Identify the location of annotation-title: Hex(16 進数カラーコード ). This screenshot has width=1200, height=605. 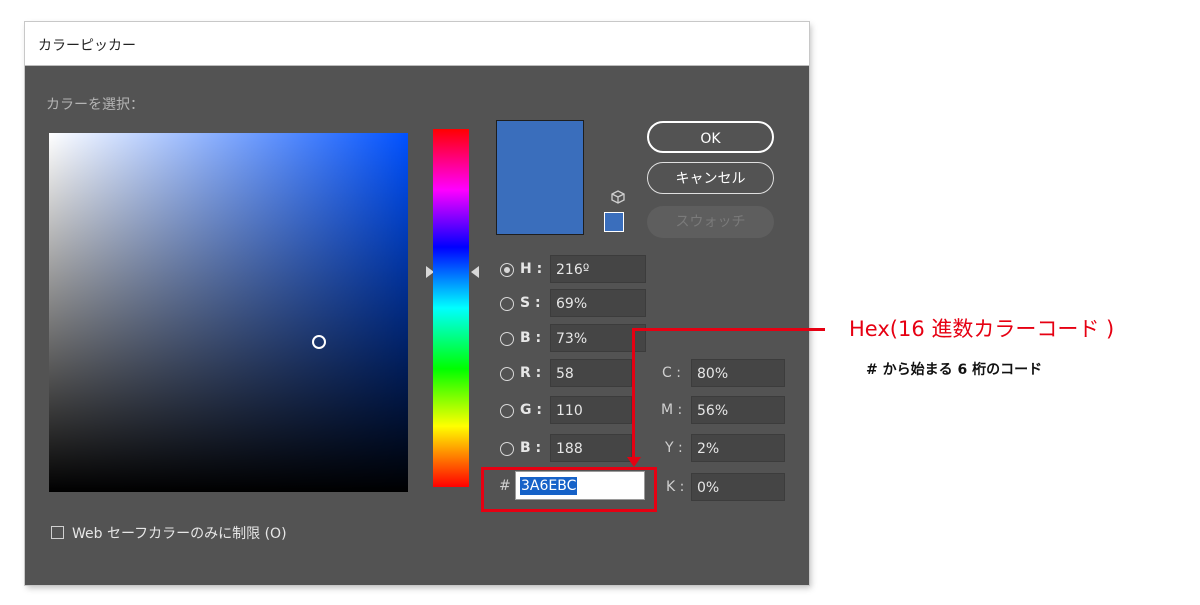
(982, 329).